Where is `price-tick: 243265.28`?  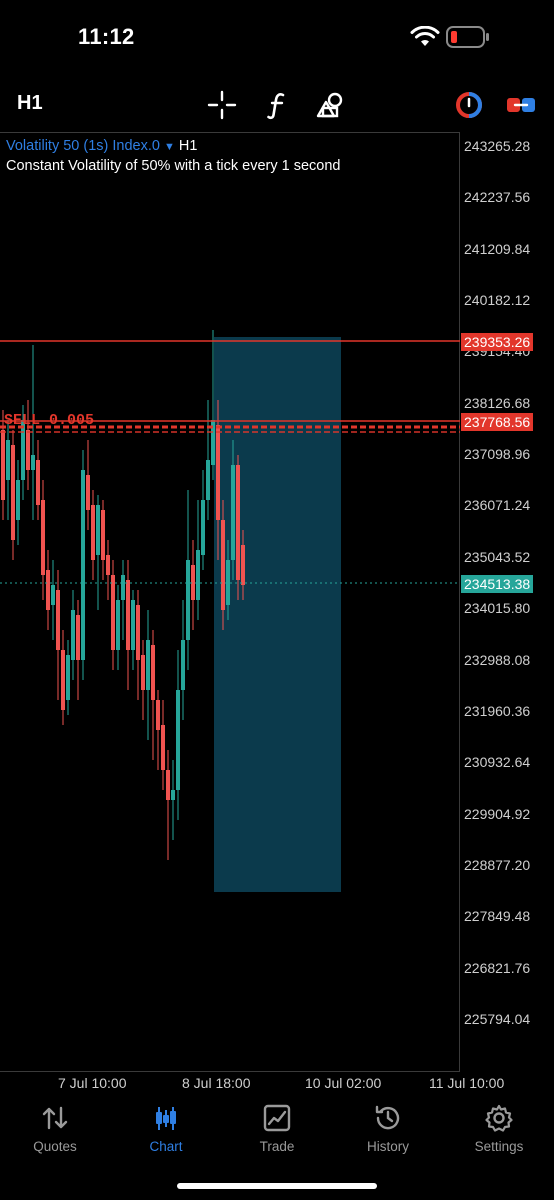 price-tick: 243265.28 is located at coordinates (497, 146).